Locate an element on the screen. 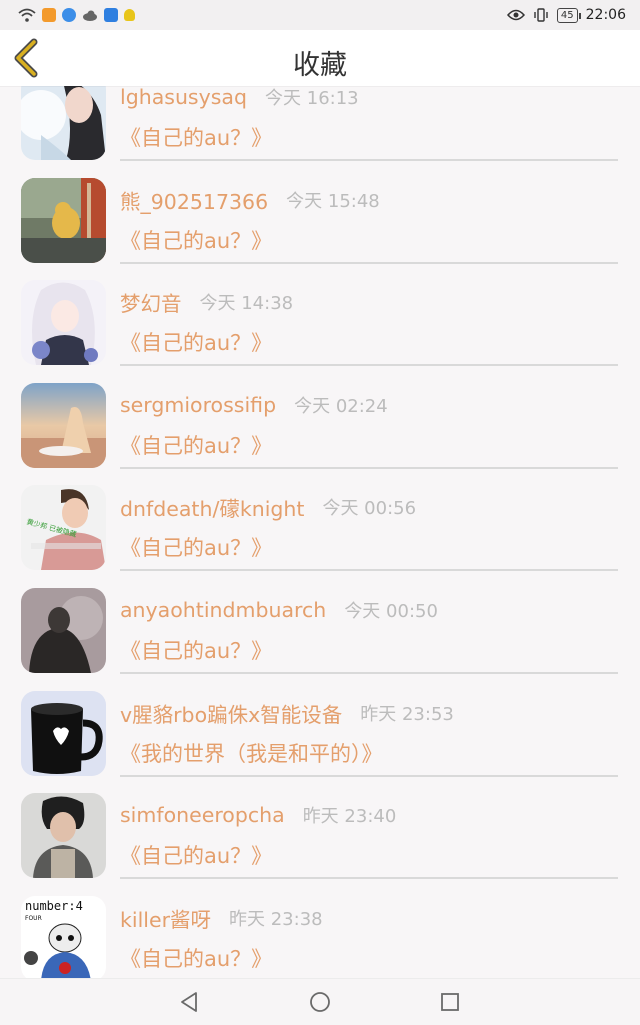 Image resolution: width=640 pixels, height=1025 pixels. avatar: 黄少邦 已被隐藏 is located at coordinates (63, 528).